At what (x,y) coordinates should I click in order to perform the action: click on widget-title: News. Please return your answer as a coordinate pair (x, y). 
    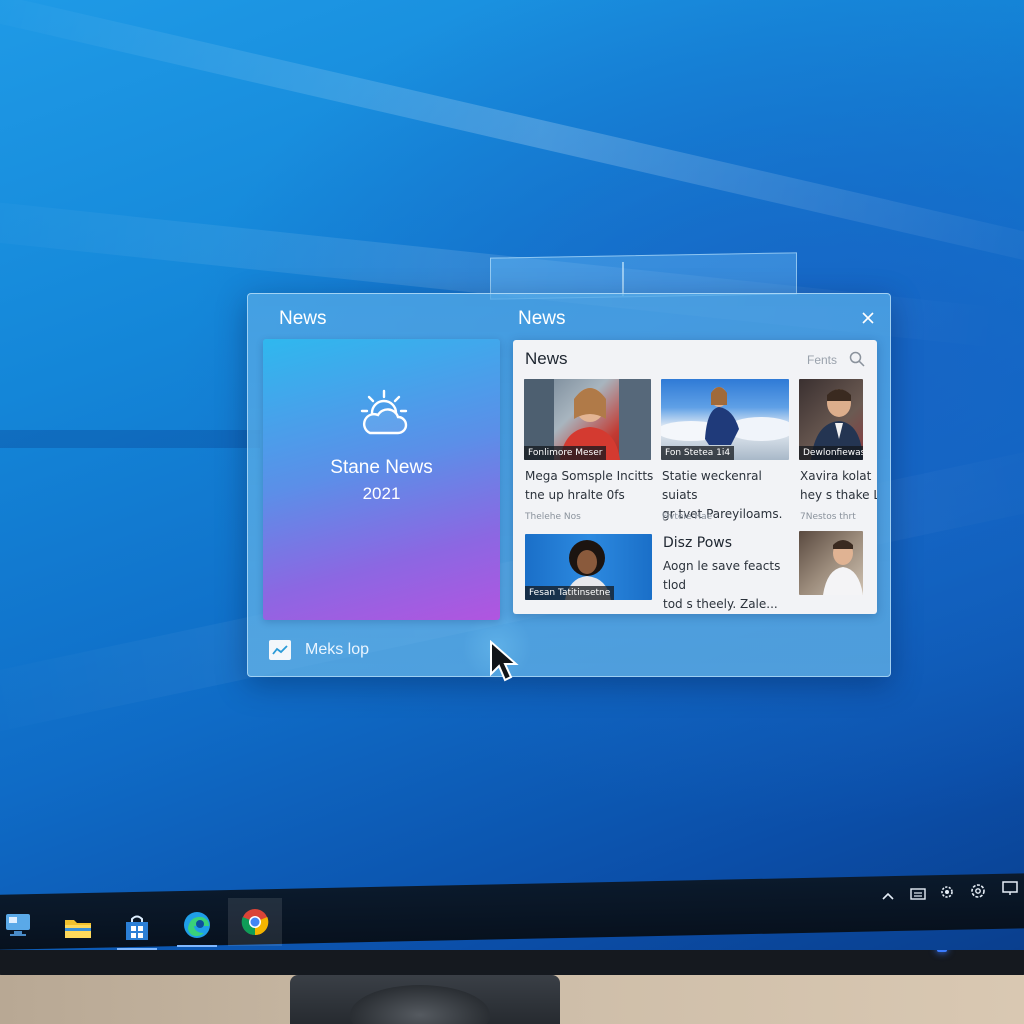
    Looking at the image, I should click on (303, 318).